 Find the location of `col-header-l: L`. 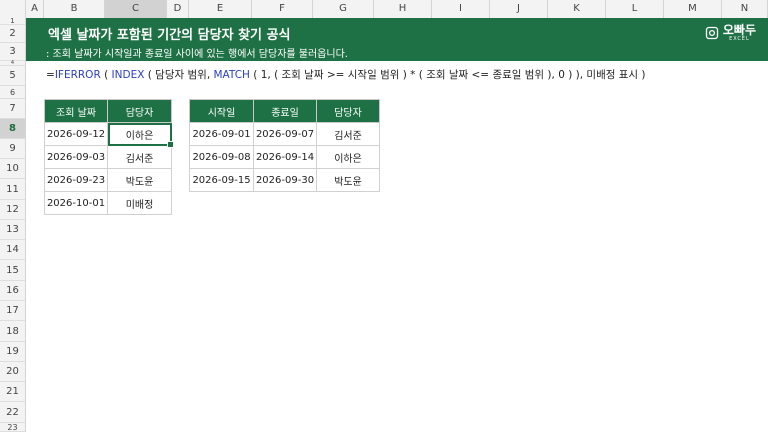

col-header-l: L is located at coordinates (635, 9).